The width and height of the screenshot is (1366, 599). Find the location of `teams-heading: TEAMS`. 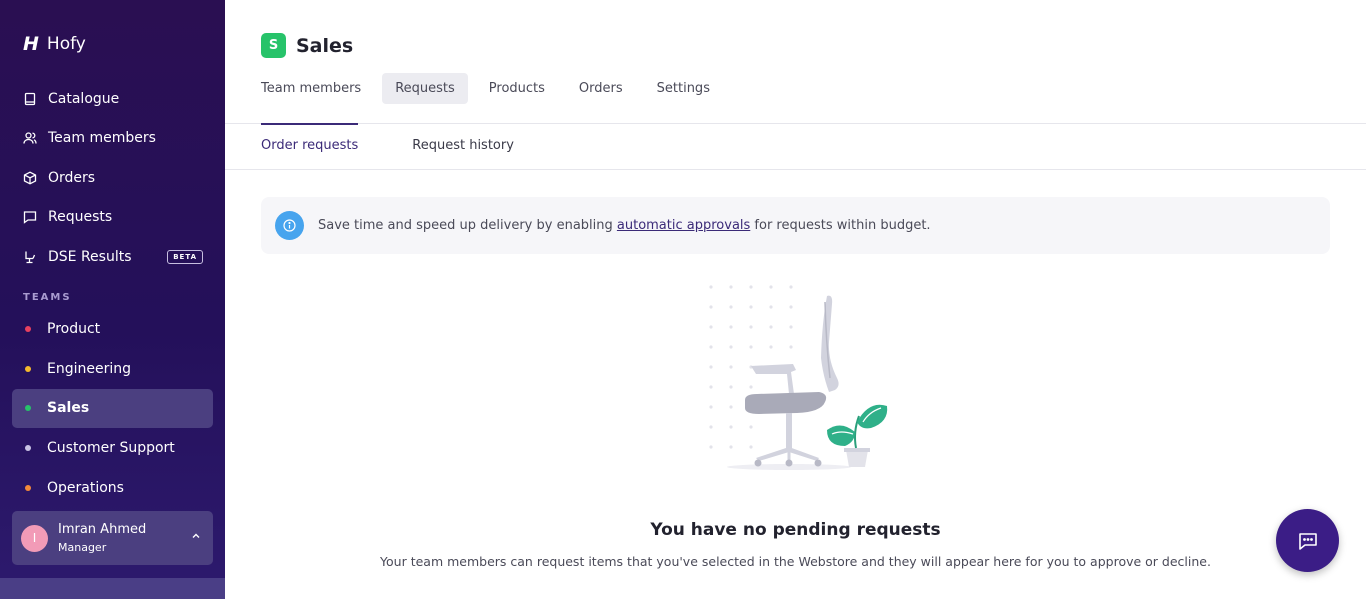

teams-heading: TEAMS is located at coordinates (47, 297).